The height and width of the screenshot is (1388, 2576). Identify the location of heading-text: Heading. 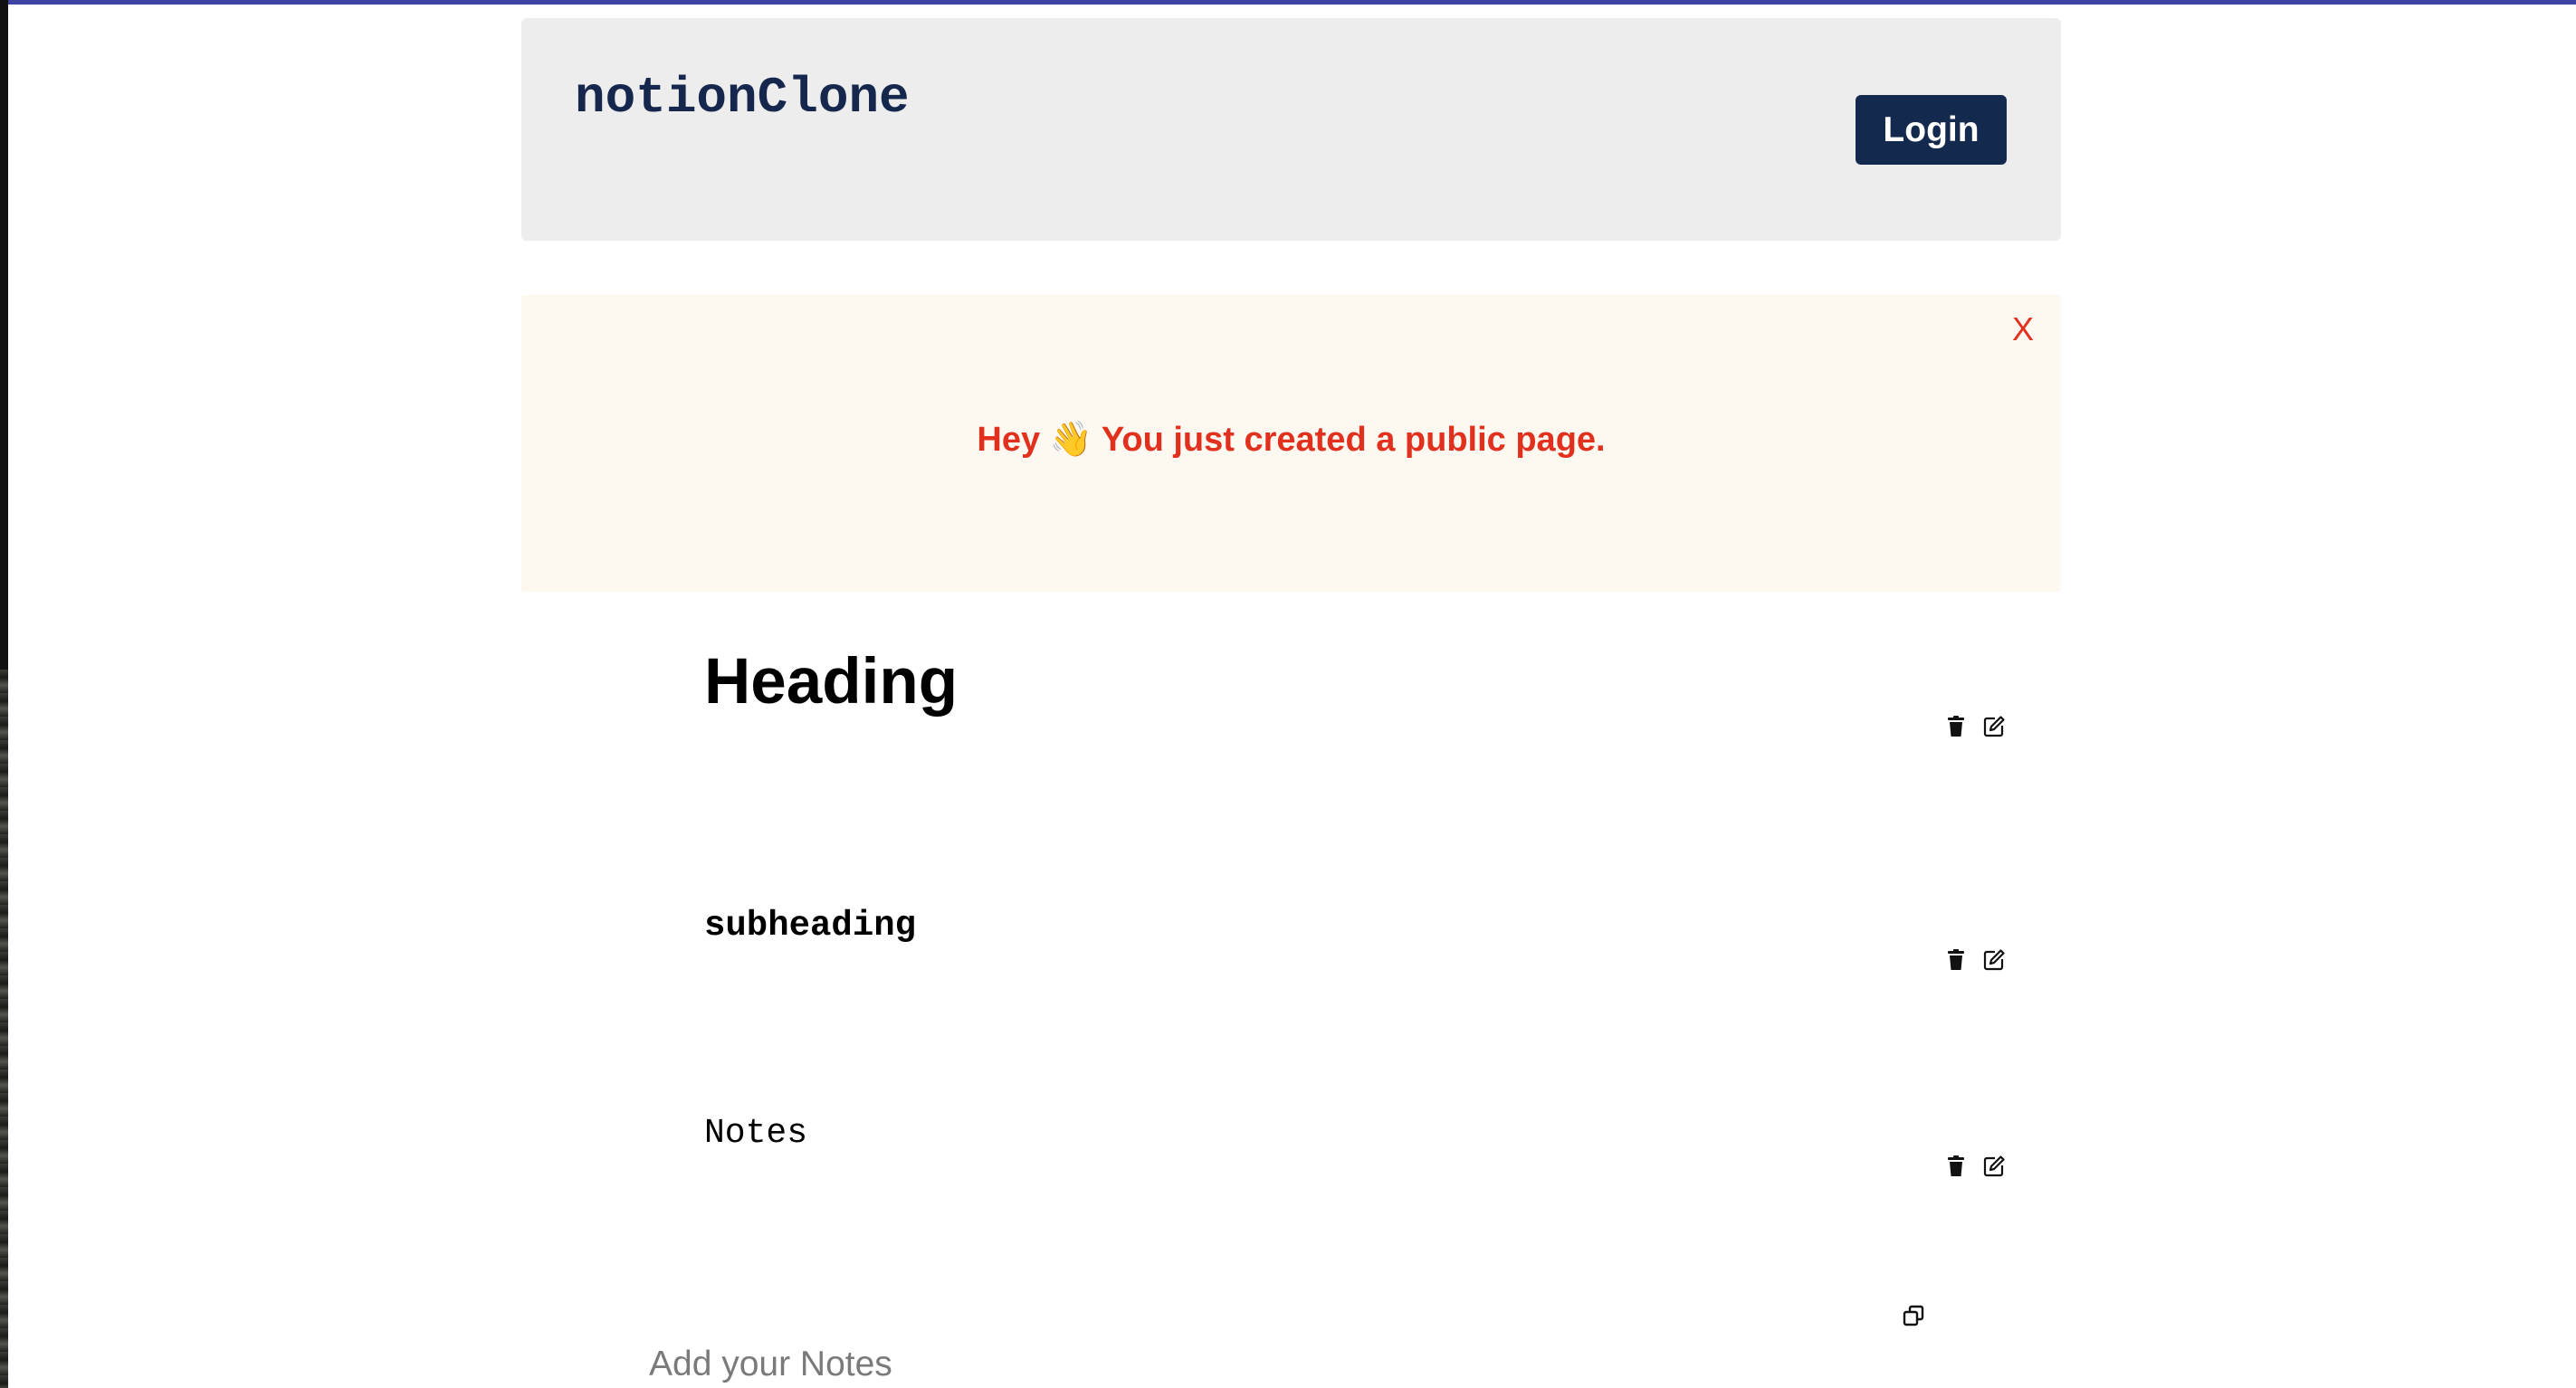
(1356, 682).